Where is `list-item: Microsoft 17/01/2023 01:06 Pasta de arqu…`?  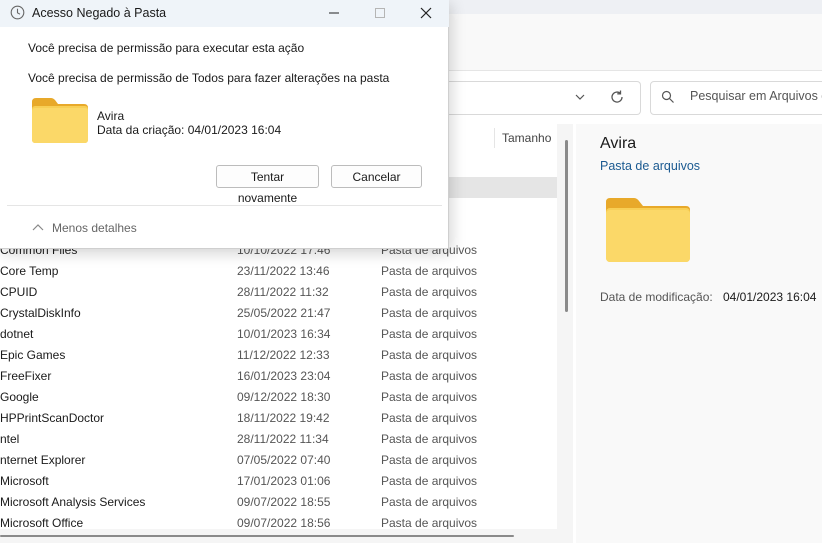
list-item: Microsoft 17/01/2023 01:06 Pasta de arqu… is located at coordinates (278, 481).